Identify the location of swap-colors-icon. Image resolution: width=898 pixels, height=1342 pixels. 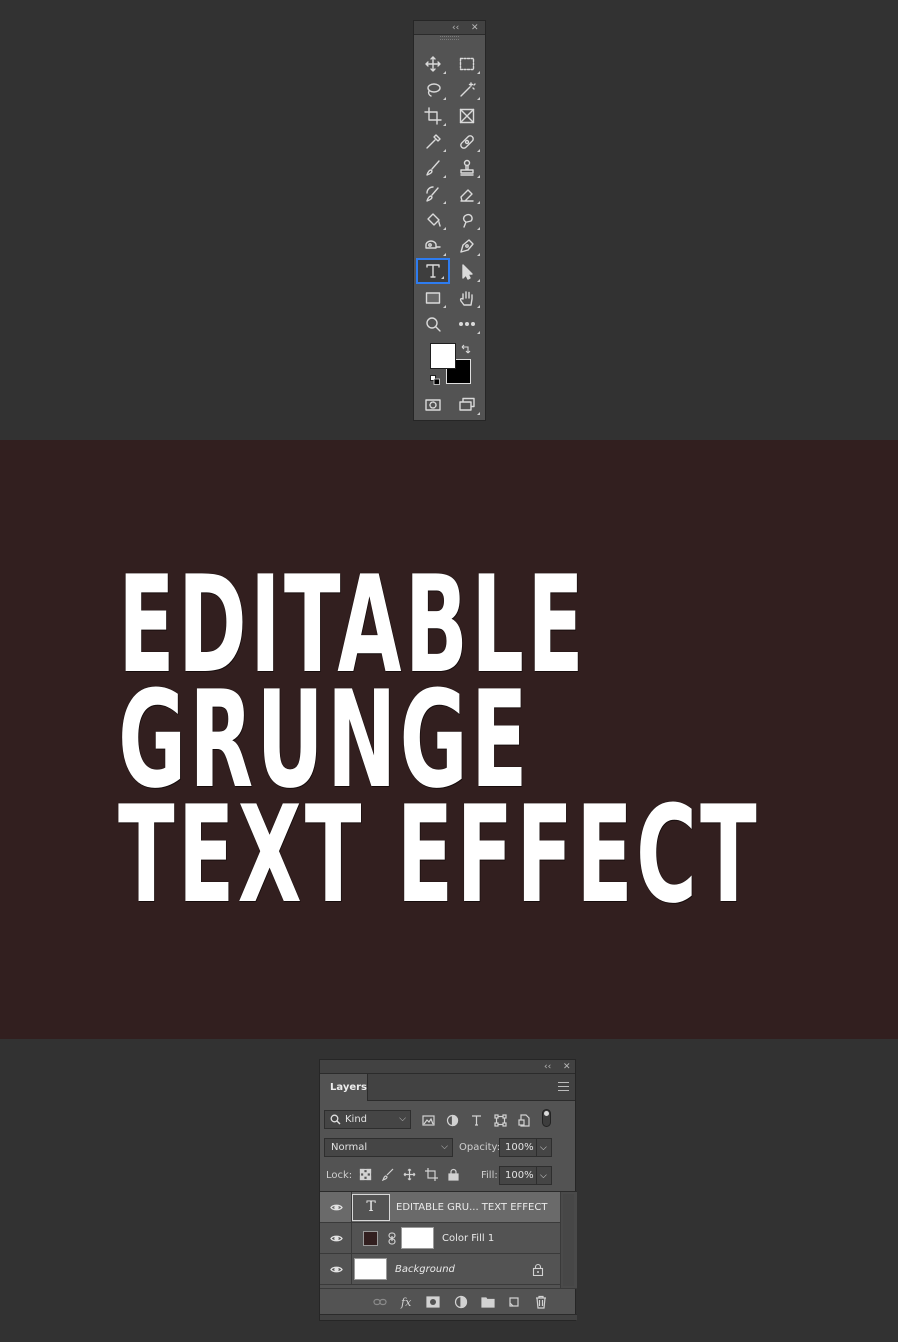
(466, 349).